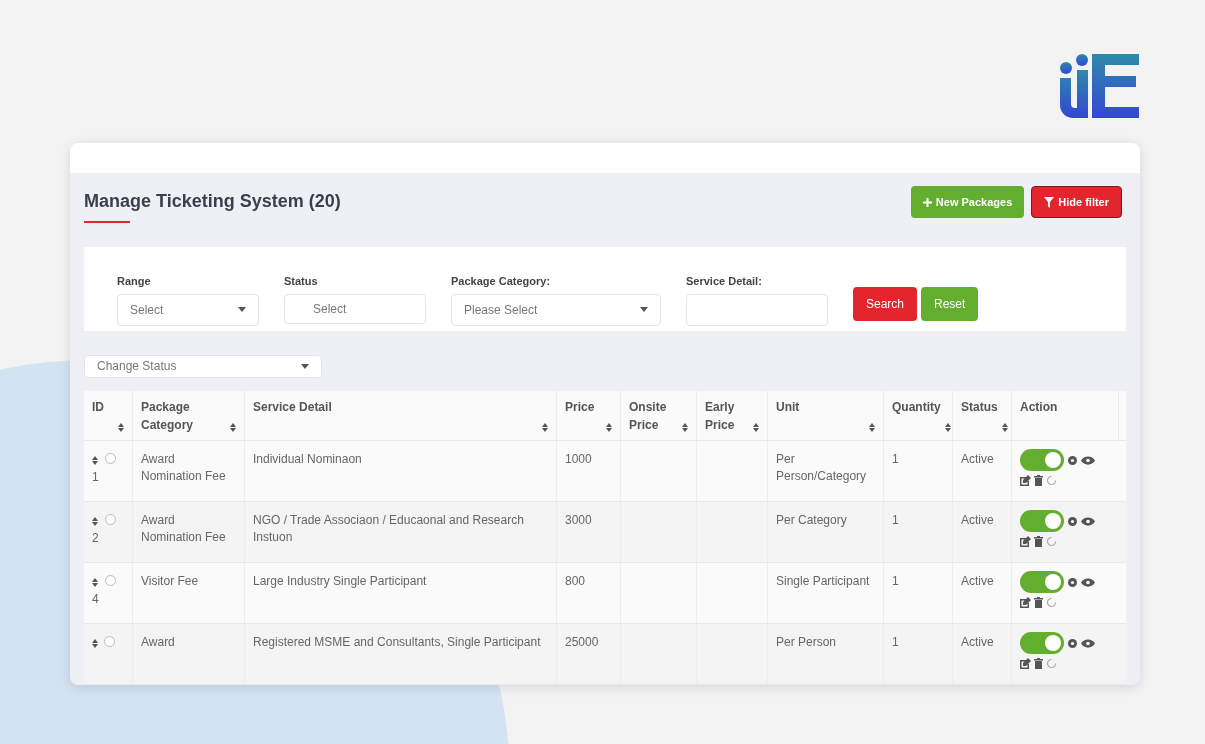 Image resolution: width=1205 pixels, height=744 pixels. I want to click on column-header: Quantity, so click(918, 415).